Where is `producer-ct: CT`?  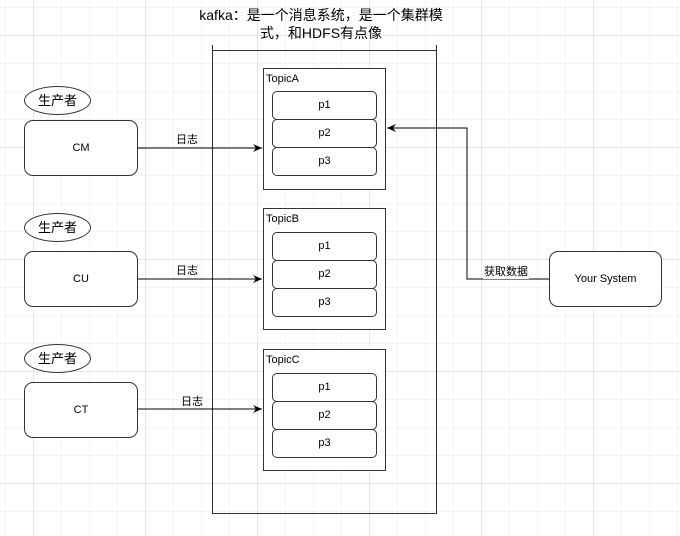
producer-ct: CT is located at coordinates (81, 410).